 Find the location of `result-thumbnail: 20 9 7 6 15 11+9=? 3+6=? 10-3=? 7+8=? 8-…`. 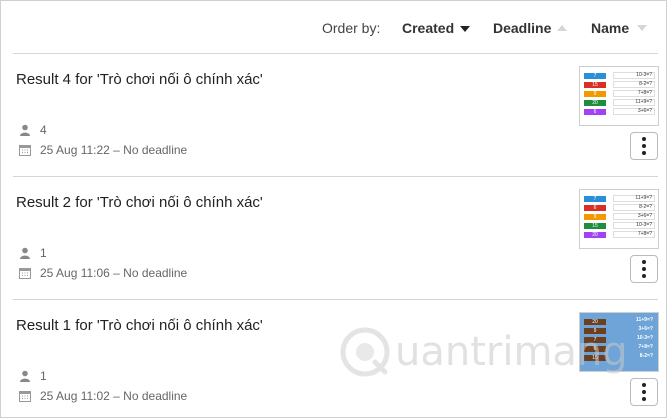

result-thumbnail: 20 9 7 6 15 11+9=? 3+6=? 10-3=? 7+8=? 8-… is located at coordinates (619, 342).